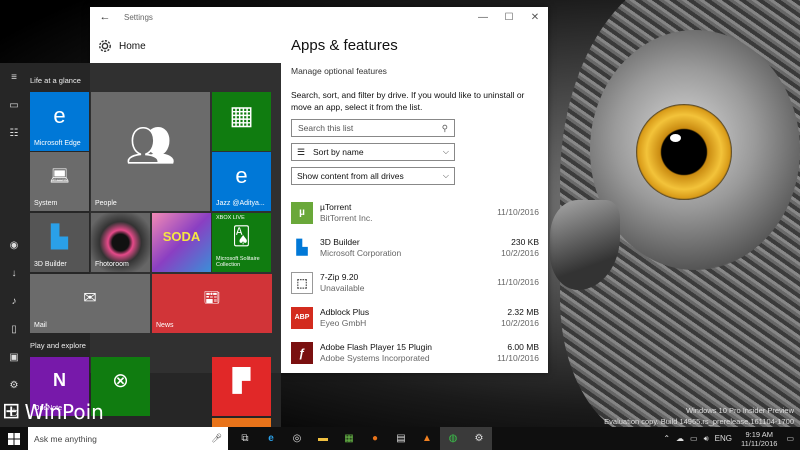 This screenshot has height=450, width=800. What do you see at coordinates (373, 128) in the screenshot?
I see `search-input: Search this list ⚲` at bounding box center [373, 128].